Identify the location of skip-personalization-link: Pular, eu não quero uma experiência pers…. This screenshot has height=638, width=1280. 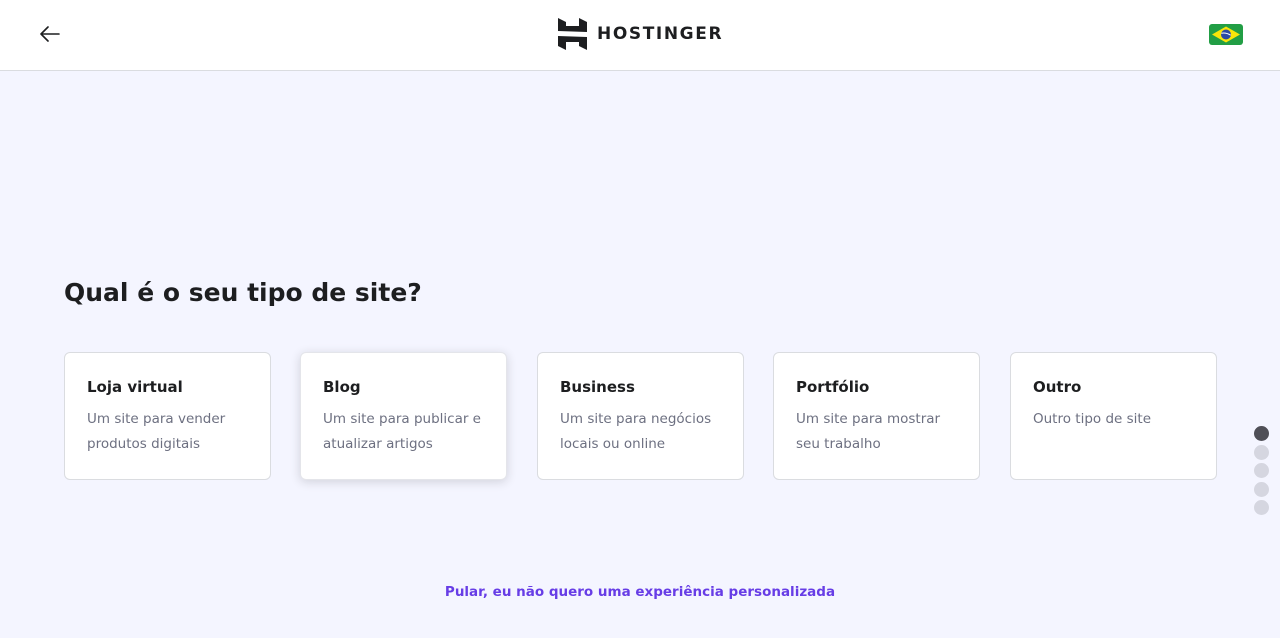
(640, 592).